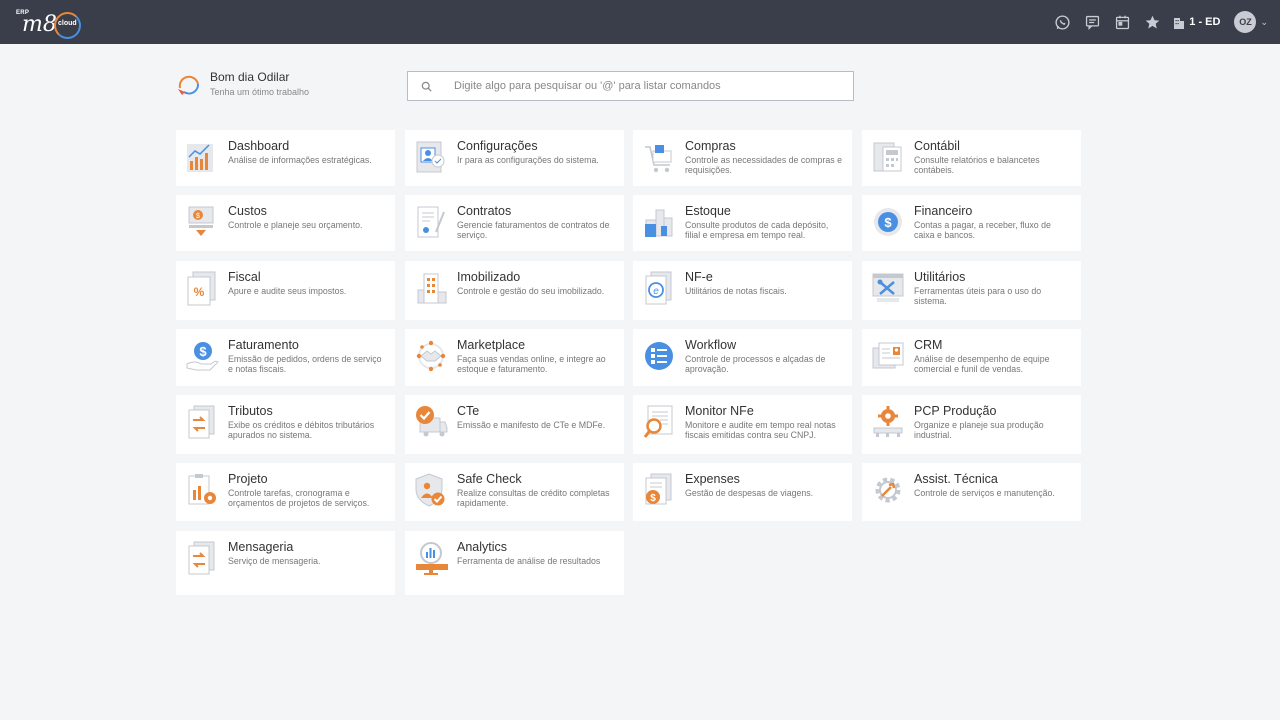 This screenshot has height=720, width=1280. What do you see at coordinates (928, 345) in the screenshot?
I see `module-title: CRM` at bounding box center [928, 345].